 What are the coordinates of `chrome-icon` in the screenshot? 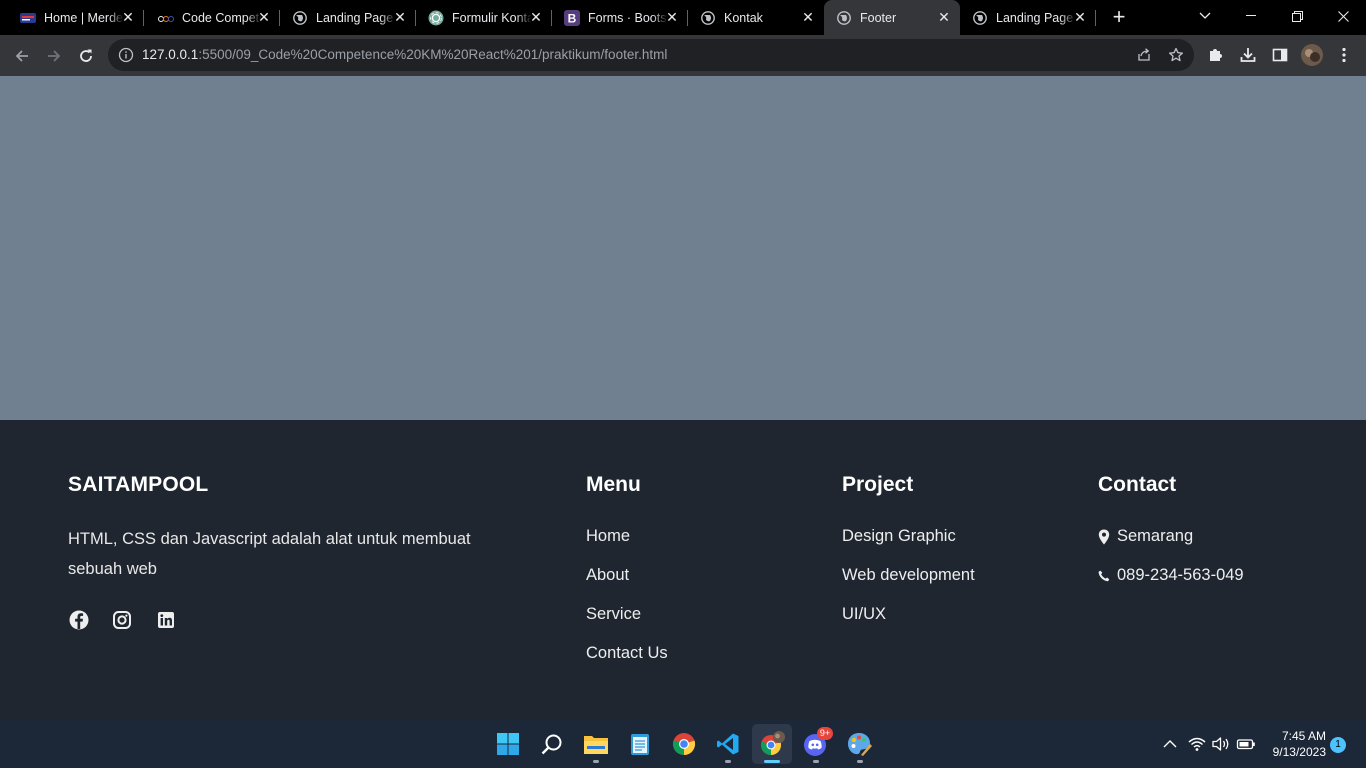 It's located at (684, 744).